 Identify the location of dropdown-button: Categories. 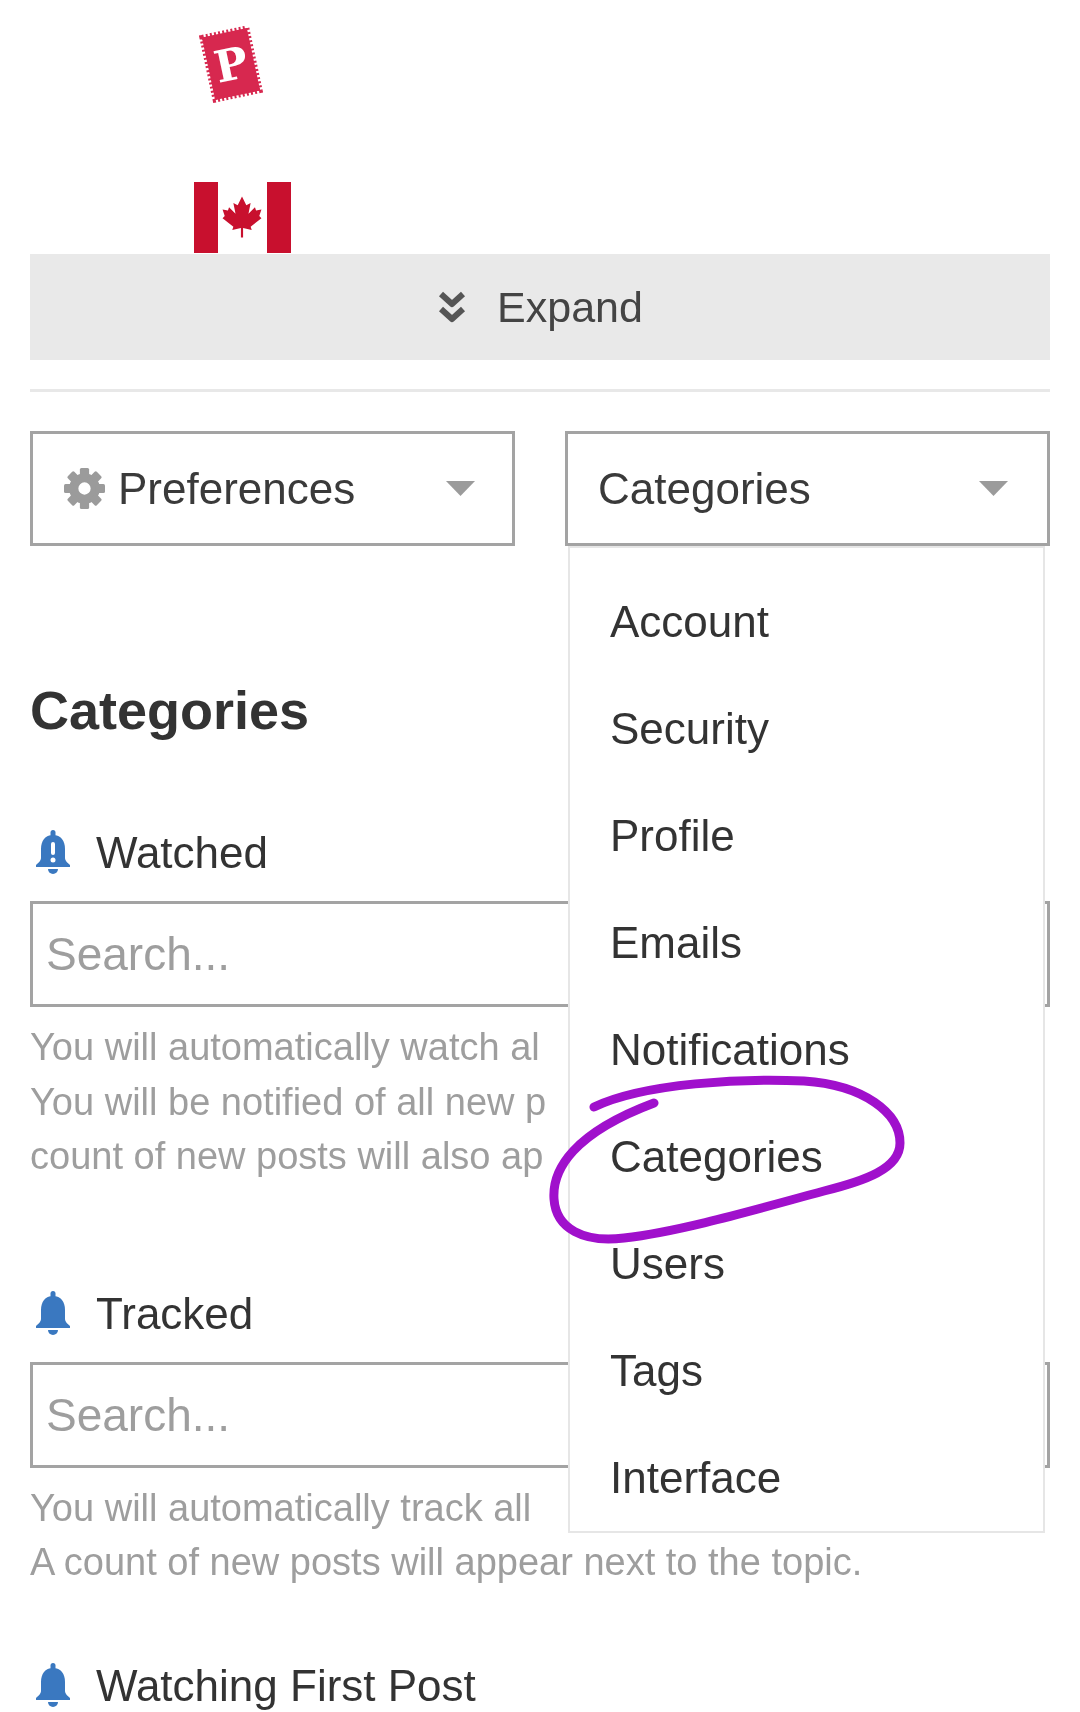
(807, 488).